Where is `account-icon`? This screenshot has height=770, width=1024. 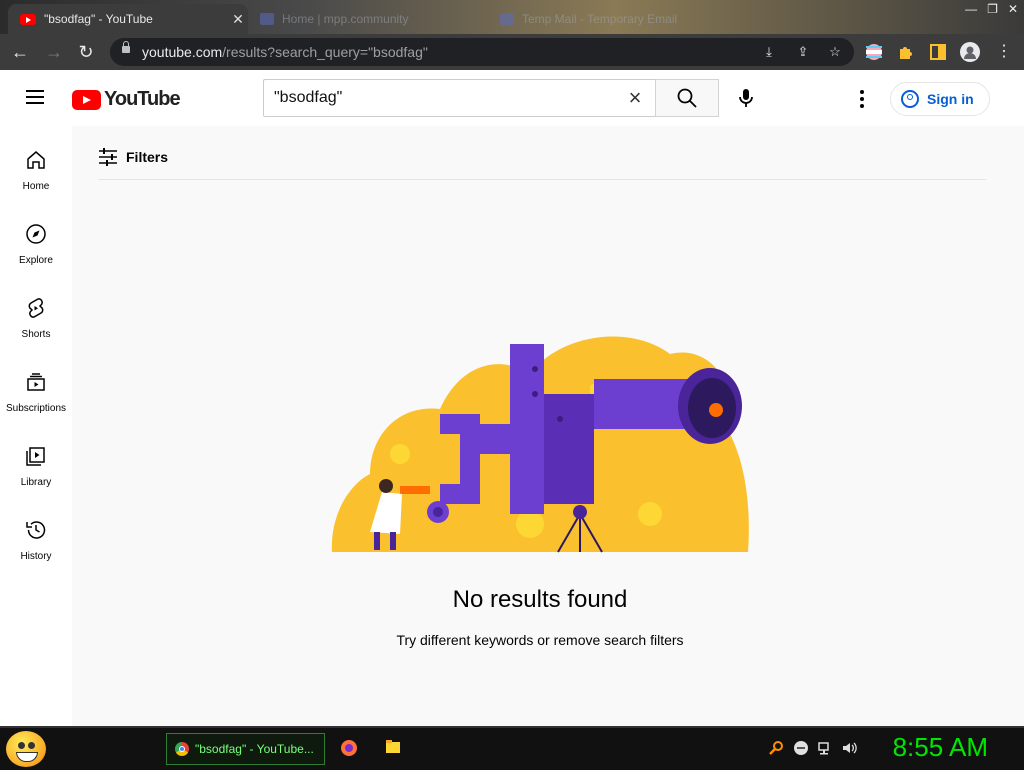
account-icon is located at coordinates (910, 99).